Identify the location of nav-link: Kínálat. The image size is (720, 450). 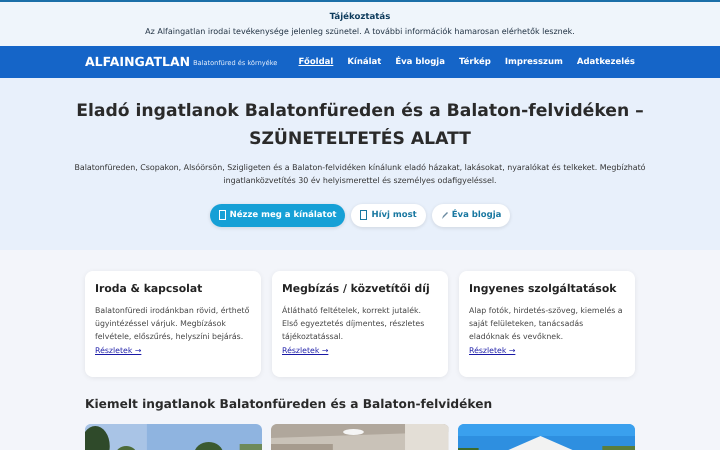
(364, 62).